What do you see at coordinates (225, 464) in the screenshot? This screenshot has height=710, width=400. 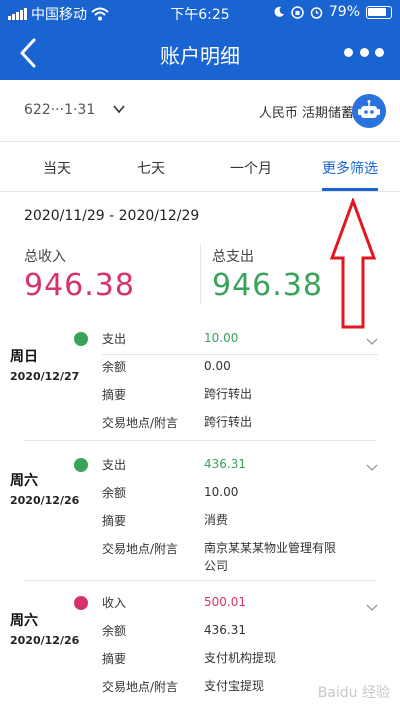 I see `transaction-amount: 436.31` at bounding box center [225, 464].